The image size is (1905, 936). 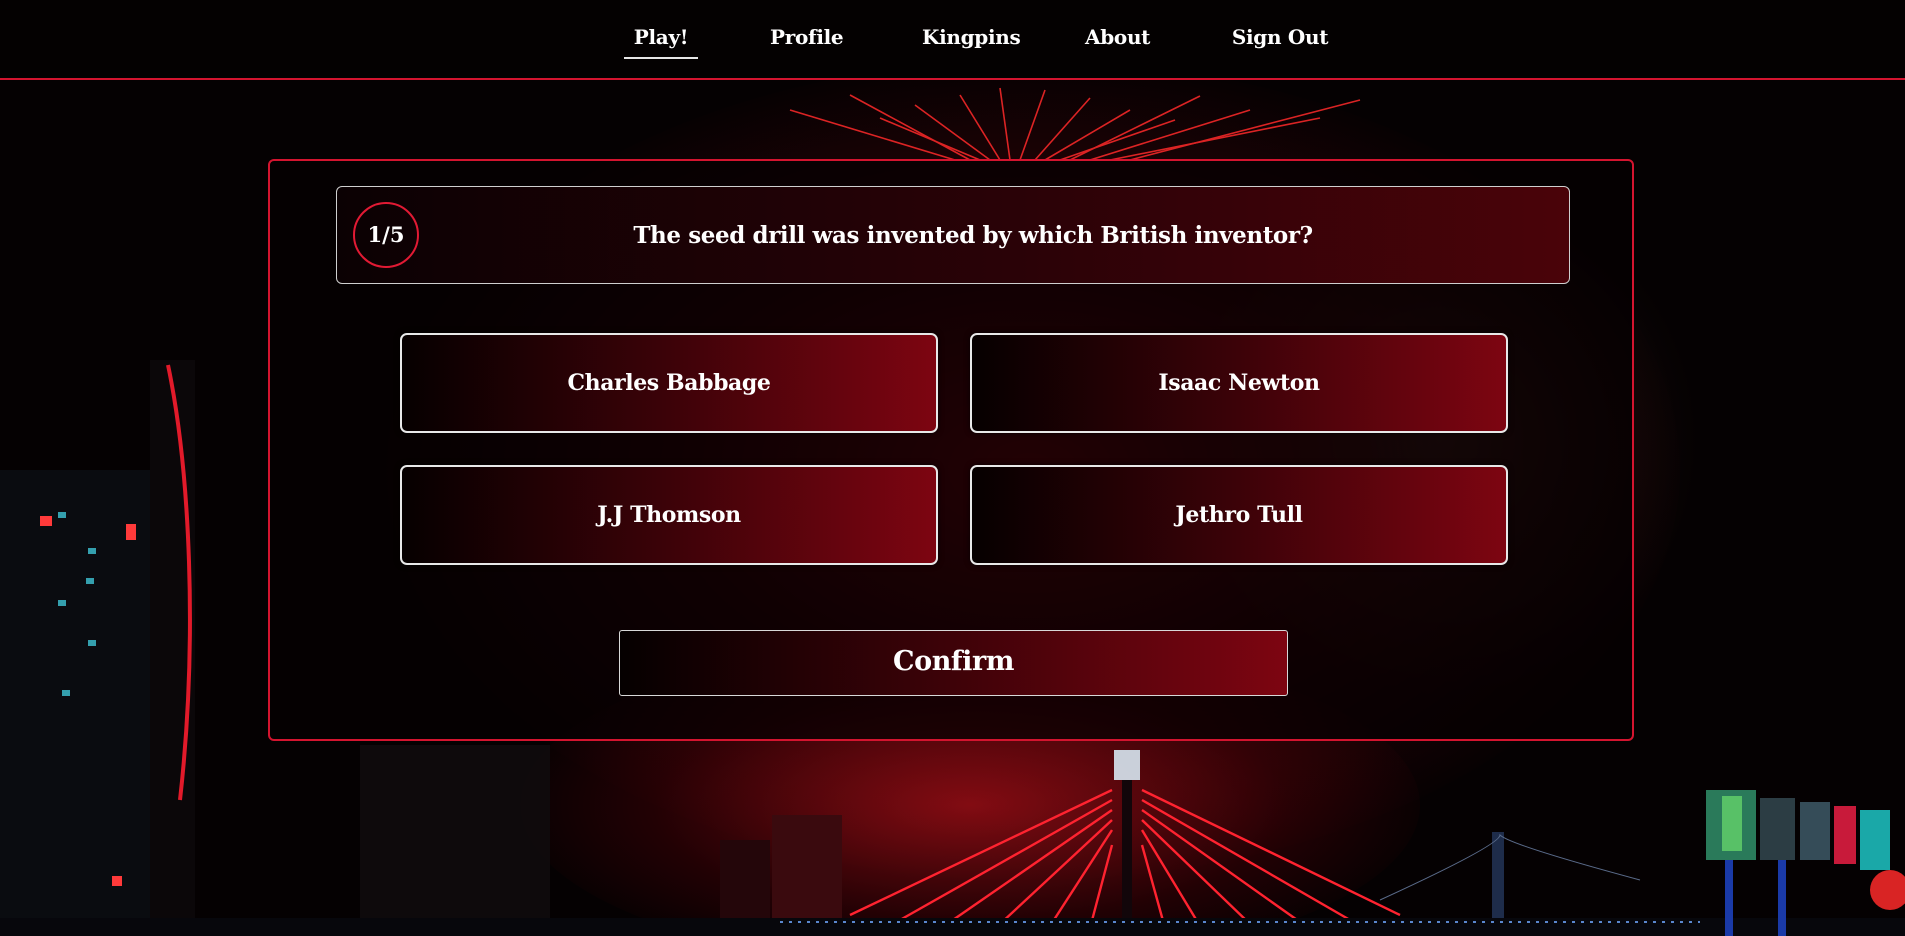 I want to click on nav-sign-out: Sign Out, so click(x=1280, y=37).